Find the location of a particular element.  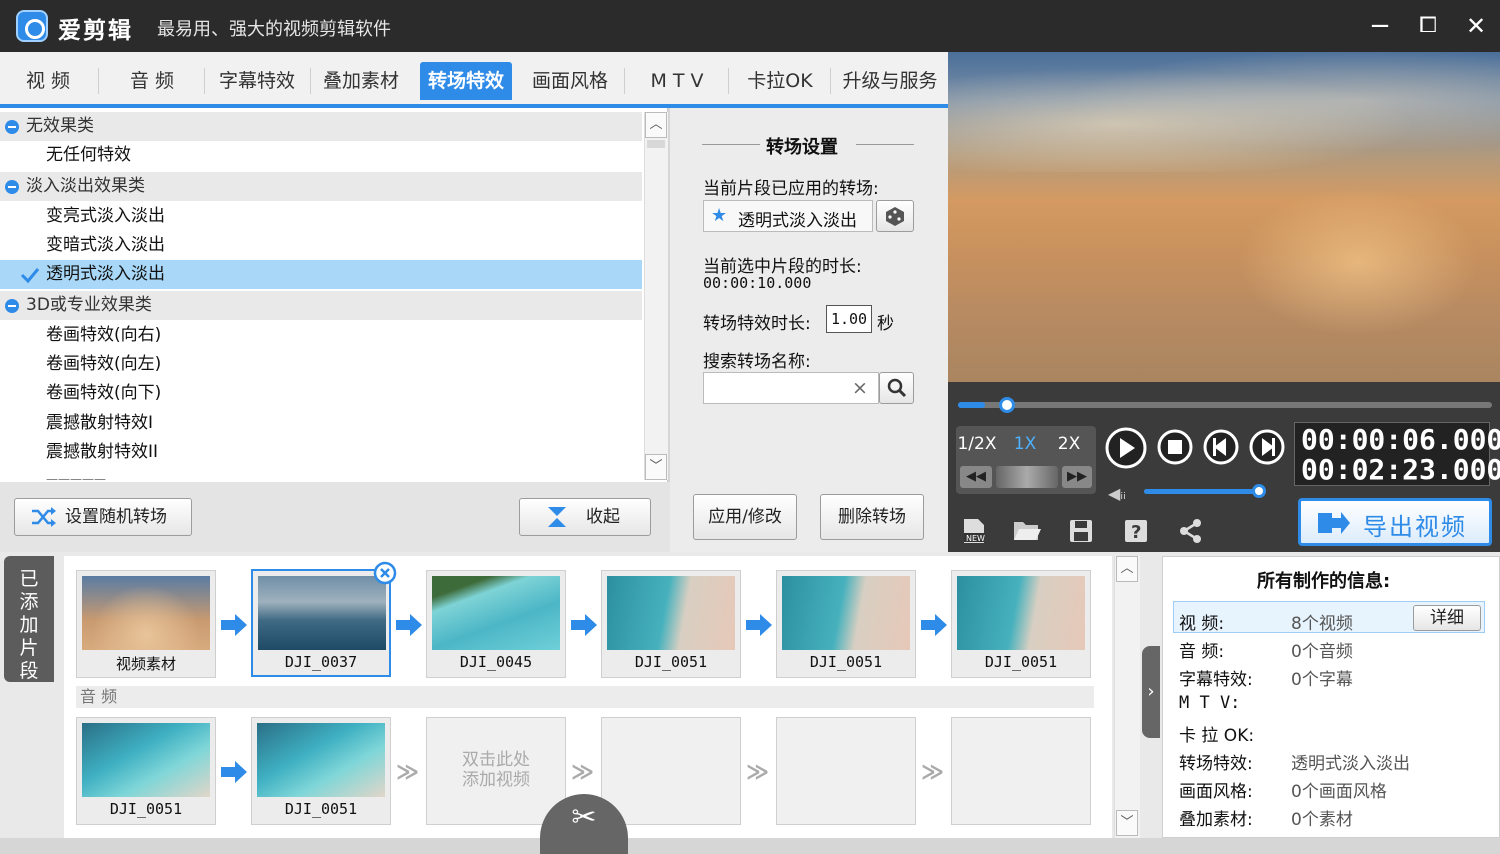

tab-picture-style: 画面风格 is located at coordinates (570, 81).